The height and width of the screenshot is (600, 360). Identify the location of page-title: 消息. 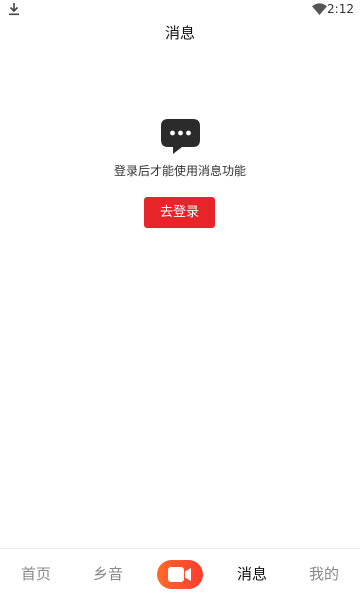
(179, 33).